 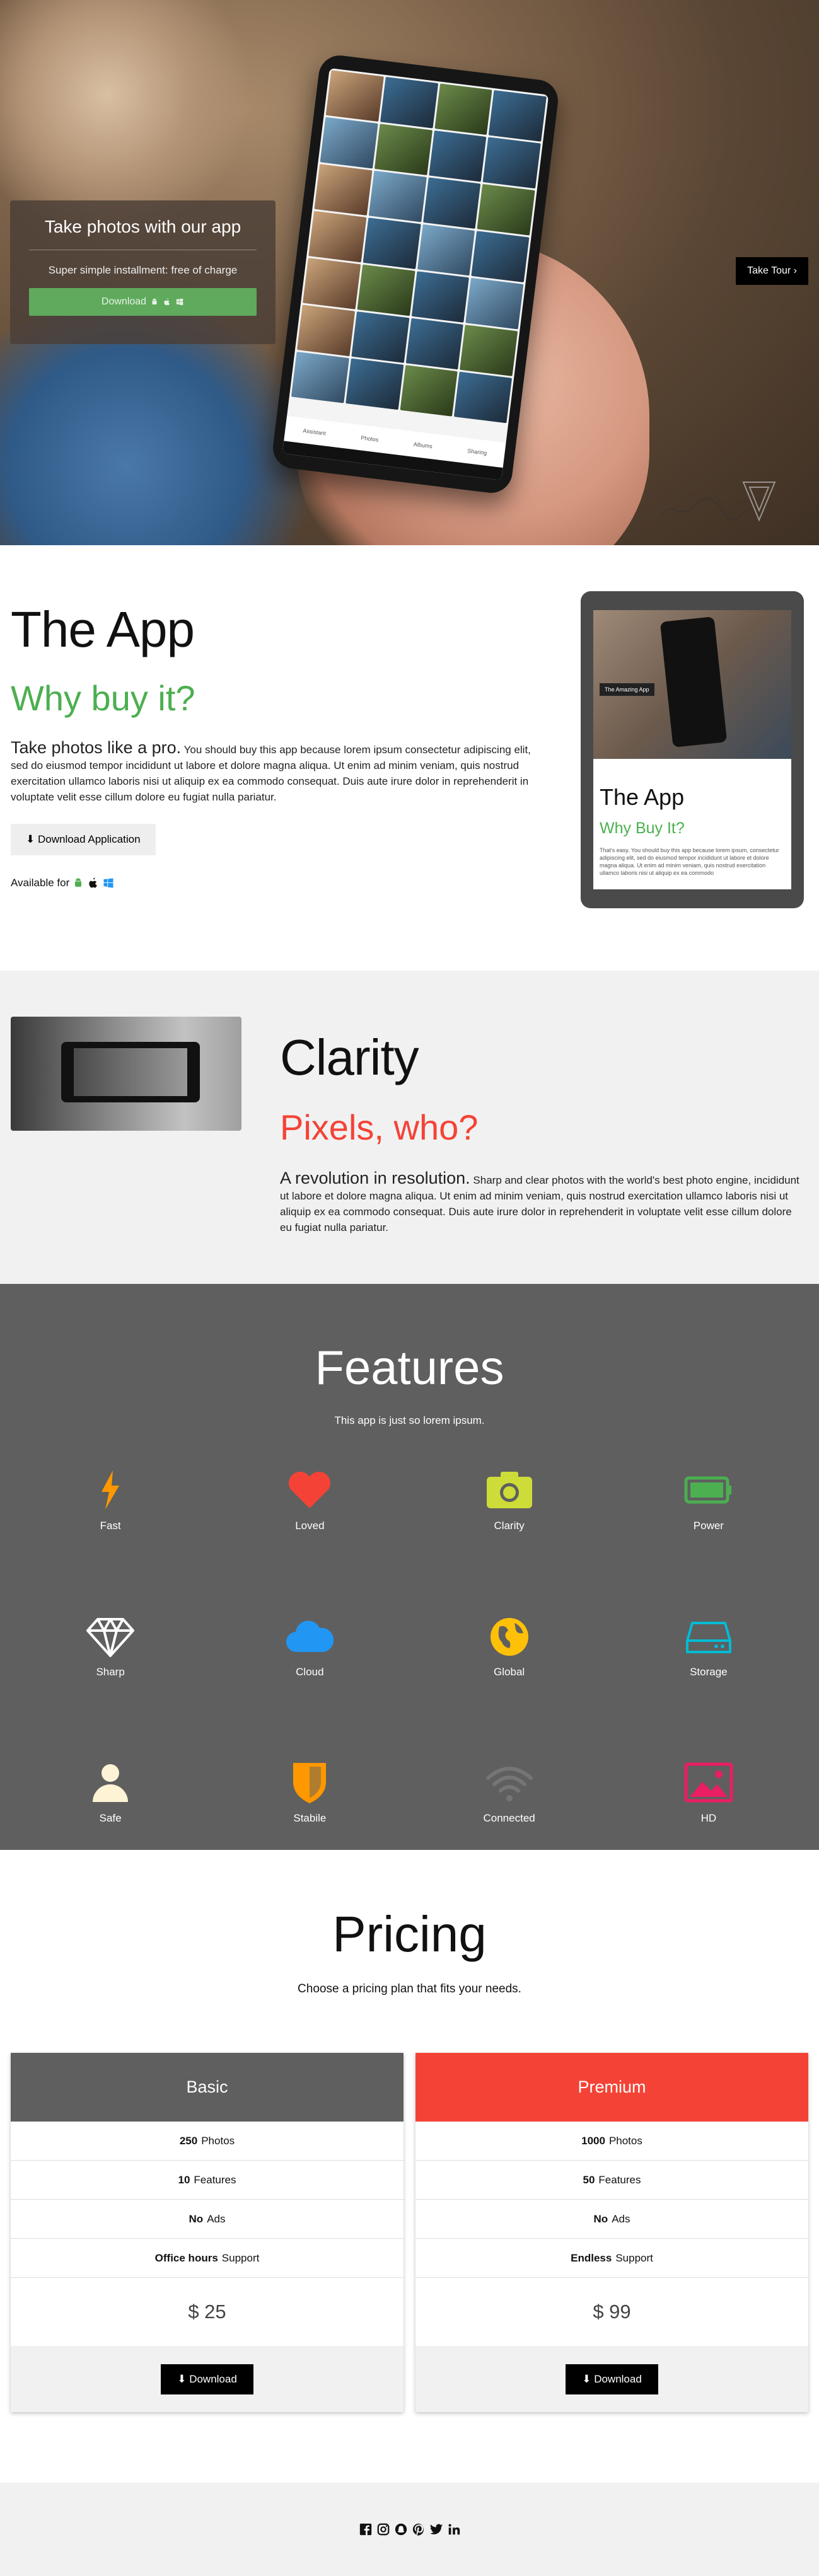 I want to click on hero-background-blur, so click(x=132, y=114).